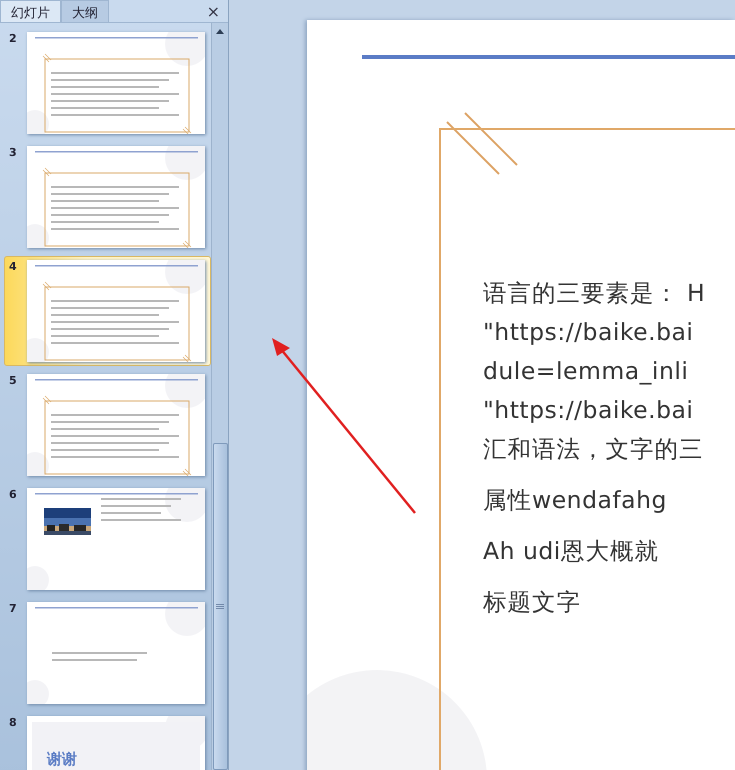  I want to click on slide-item: 7, so click(107, 653).